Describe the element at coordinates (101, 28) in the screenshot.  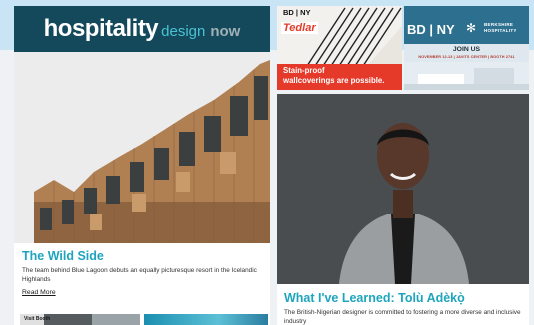
I see `logo-main-text: hospitality` at that location.